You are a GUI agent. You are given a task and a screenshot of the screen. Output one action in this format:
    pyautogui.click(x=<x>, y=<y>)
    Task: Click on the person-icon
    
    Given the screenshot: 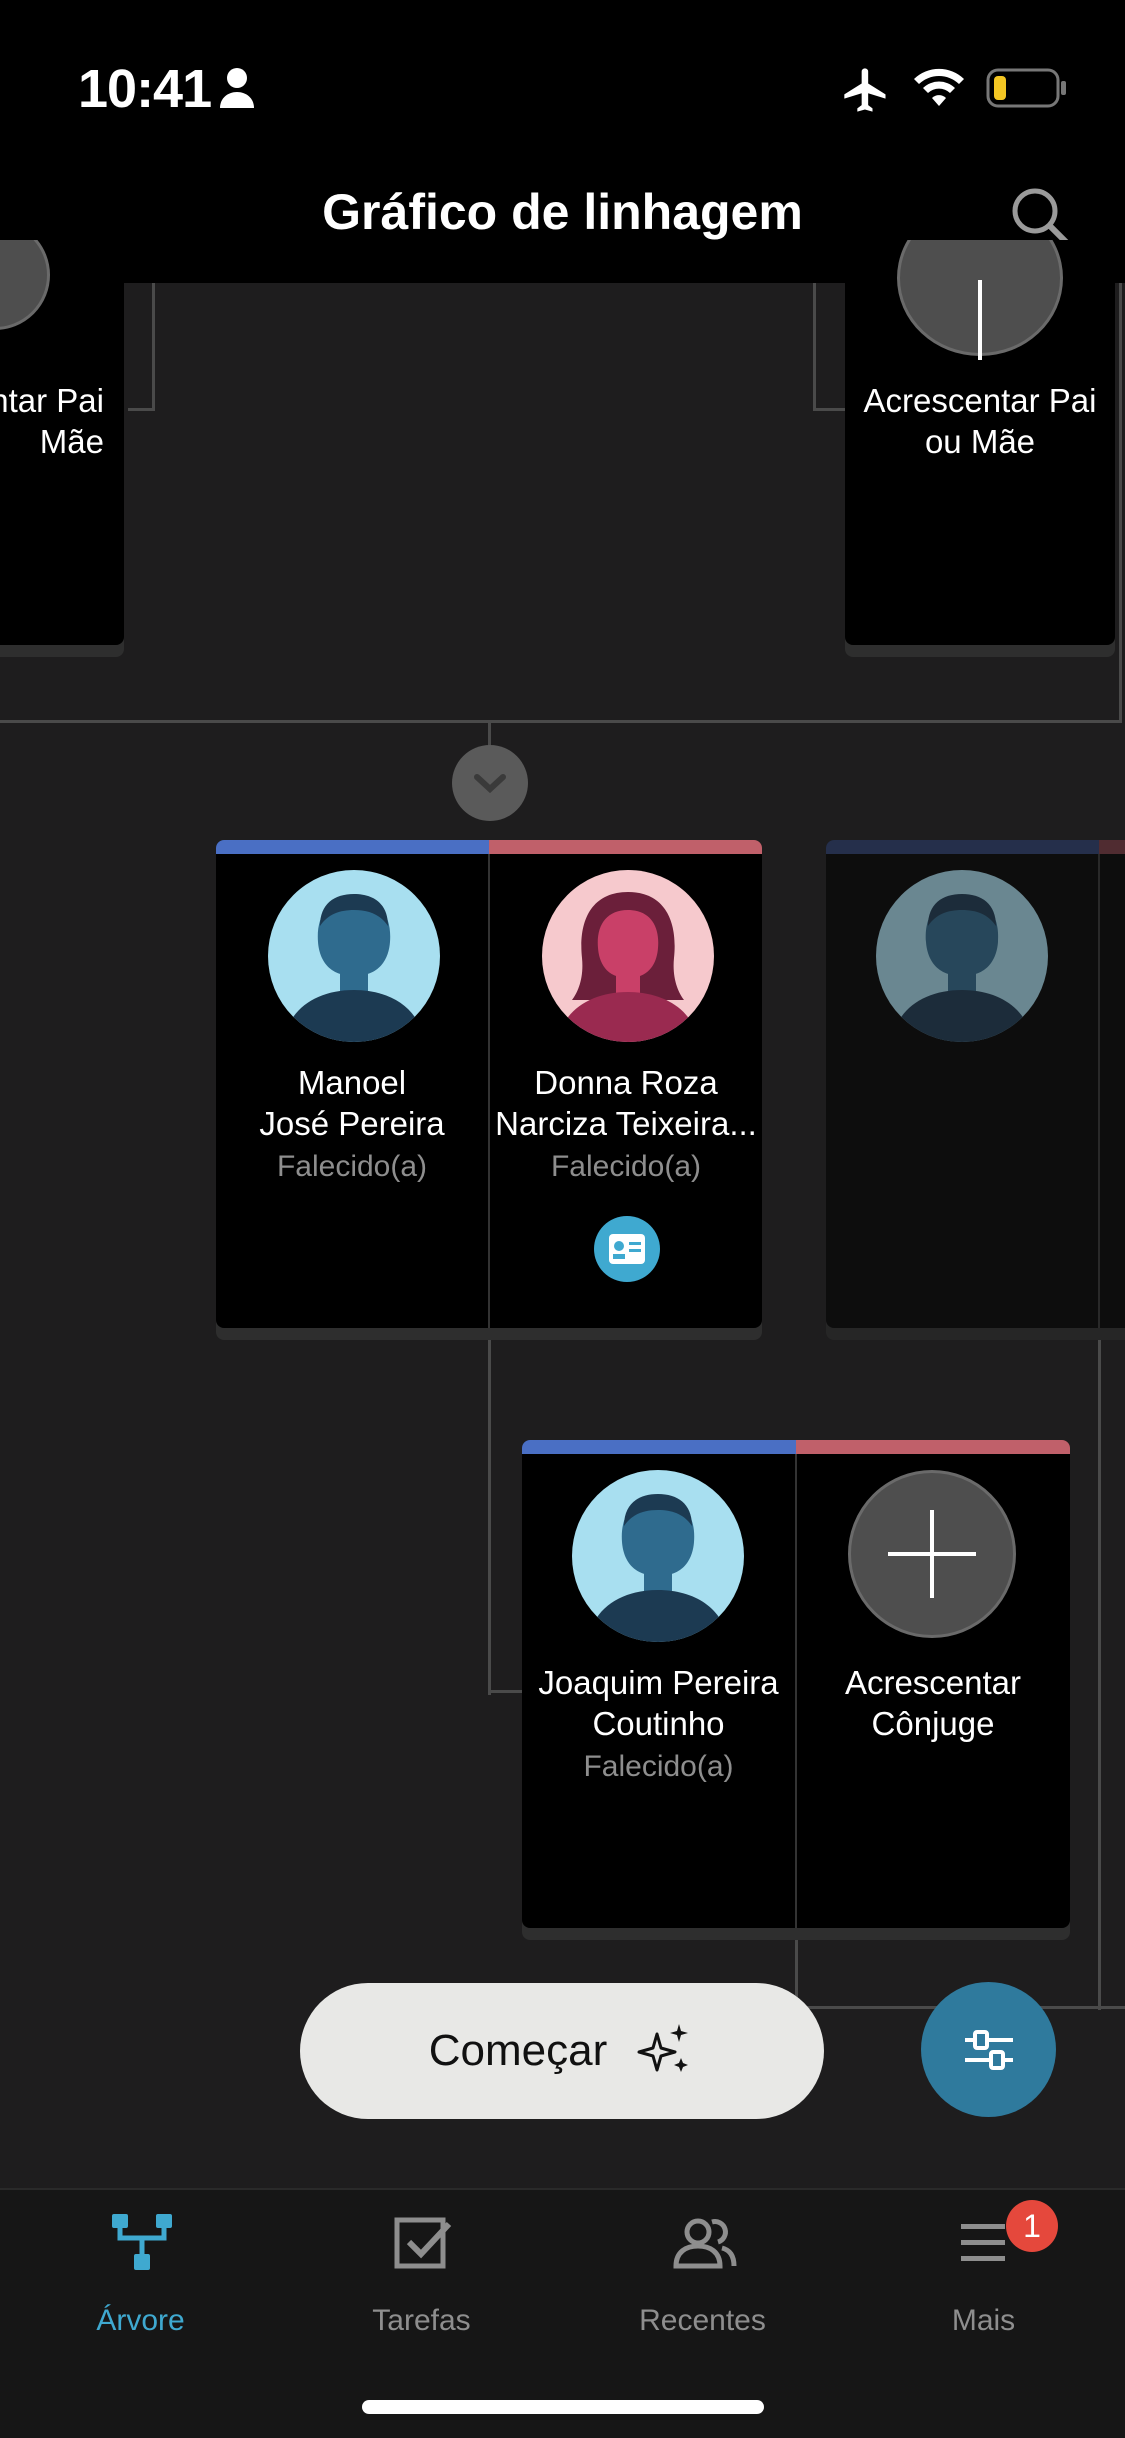 What is the action you would take?
    pyautogui.click(x=237, y=88)
    